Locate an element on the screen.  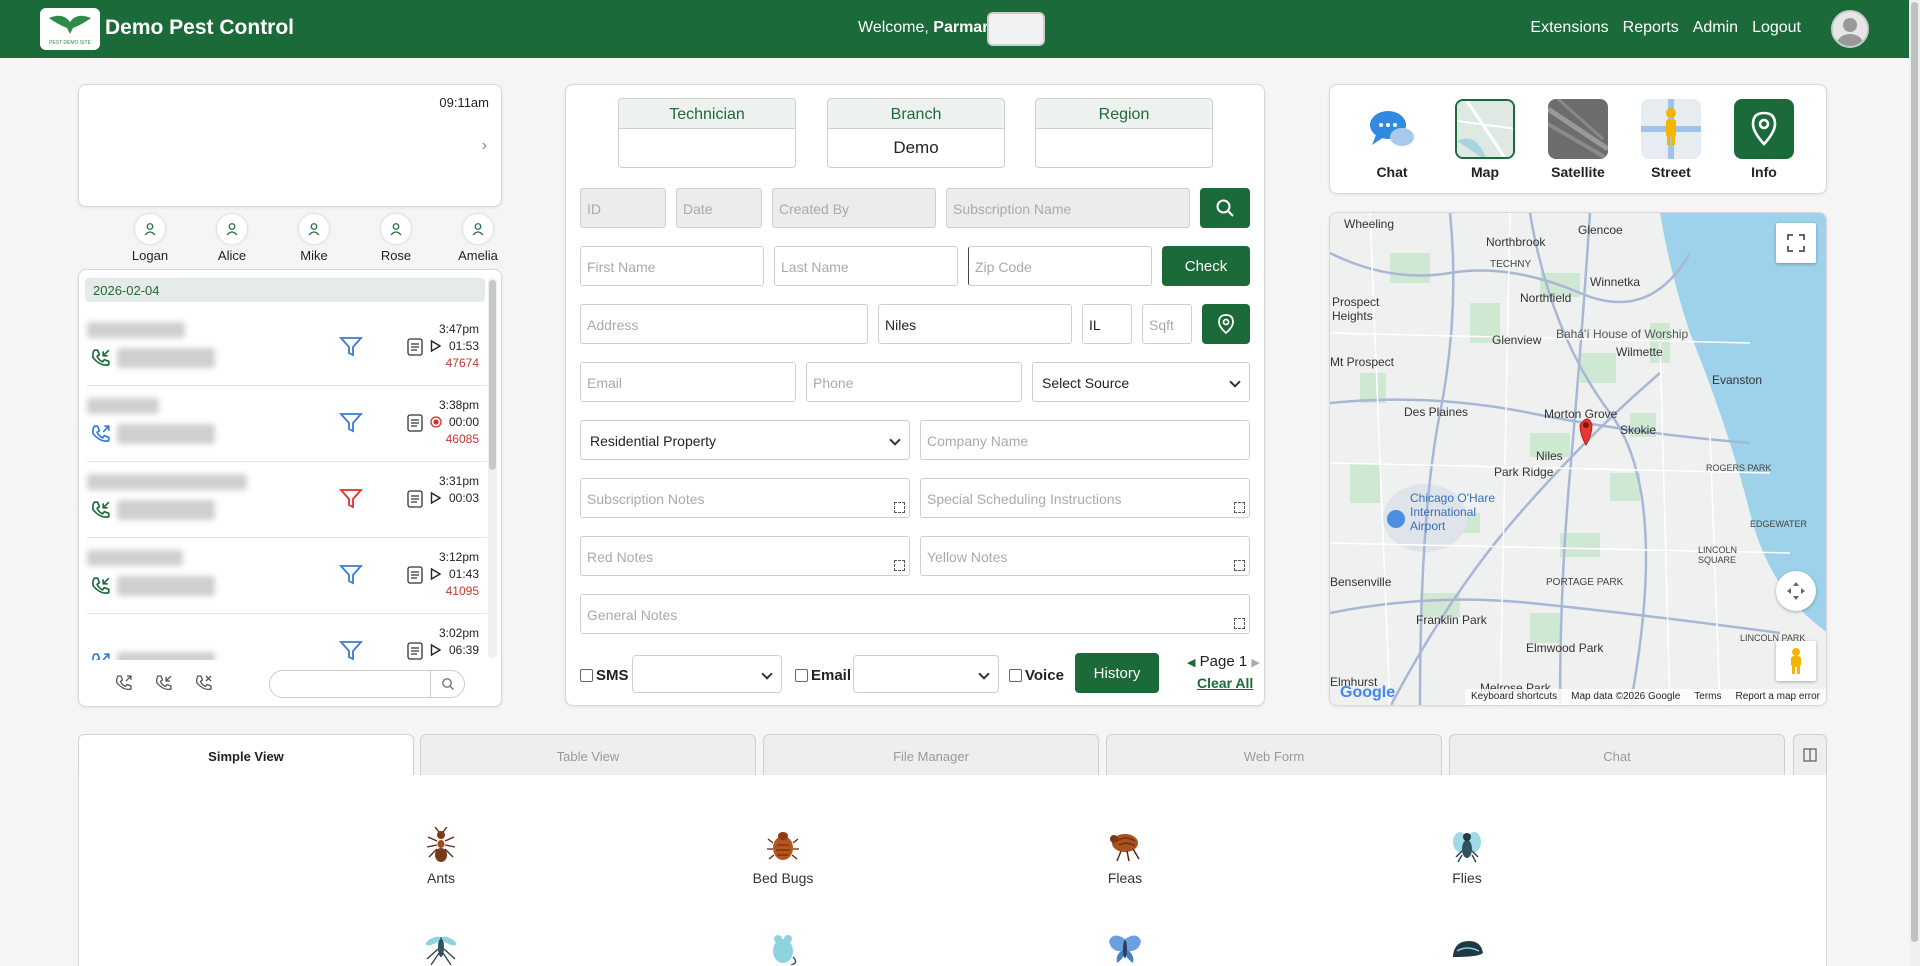
nav-logout: Logout is located at coordinates (1776, 28).